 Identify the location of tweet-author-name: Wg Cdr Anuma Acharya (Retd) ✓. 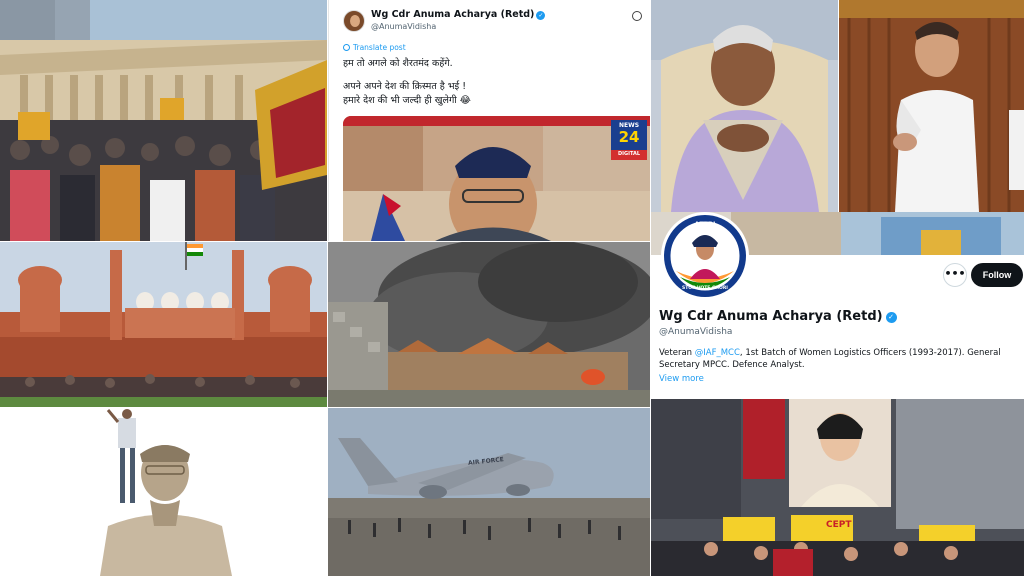
(458, 14).